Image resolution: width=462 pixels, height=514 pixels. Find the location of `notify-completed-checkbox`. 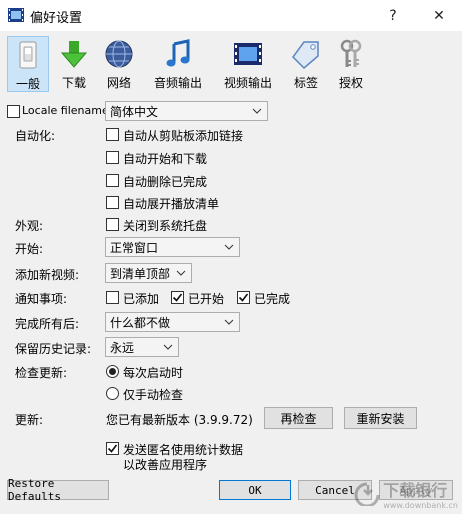

notify-completed-checkbox is located at coordinates (243, 297).